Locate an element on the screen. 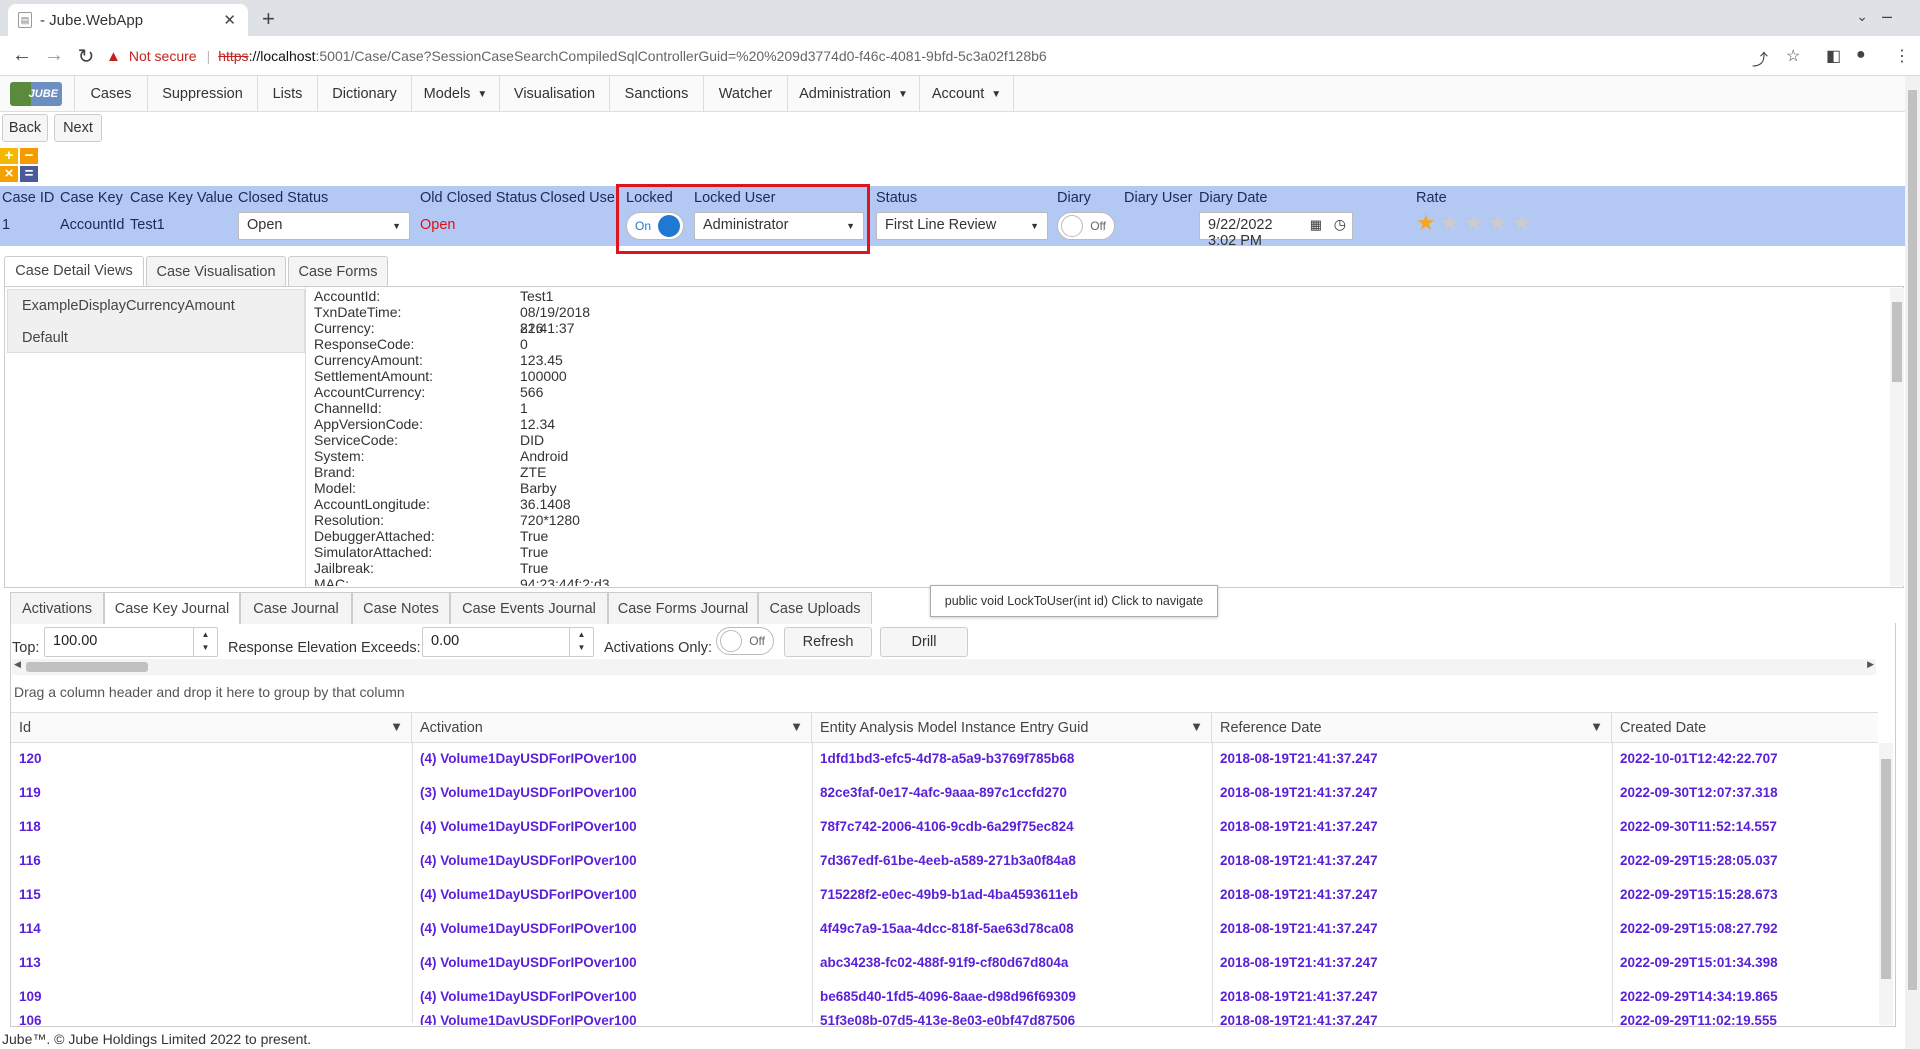 The height and width of the screenshot is (1049, 1920). tab-case-key-journal: Case Key Journal is located at coordinates (172, 608).